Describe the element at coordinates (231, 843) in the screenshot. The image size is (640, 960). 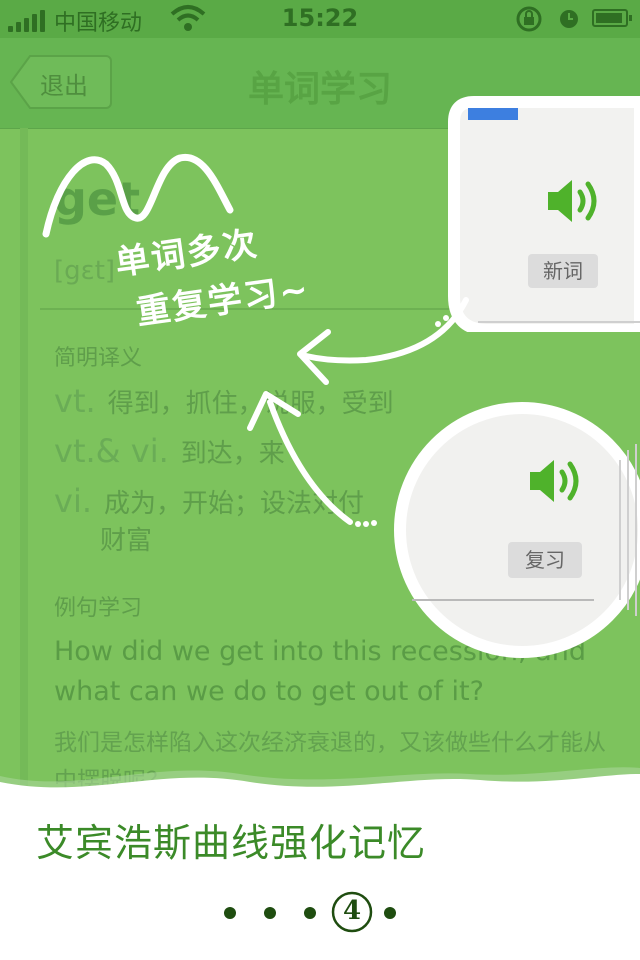
I see `feature-caption: 艾宾浩斯曲线强化记忆` at that location.